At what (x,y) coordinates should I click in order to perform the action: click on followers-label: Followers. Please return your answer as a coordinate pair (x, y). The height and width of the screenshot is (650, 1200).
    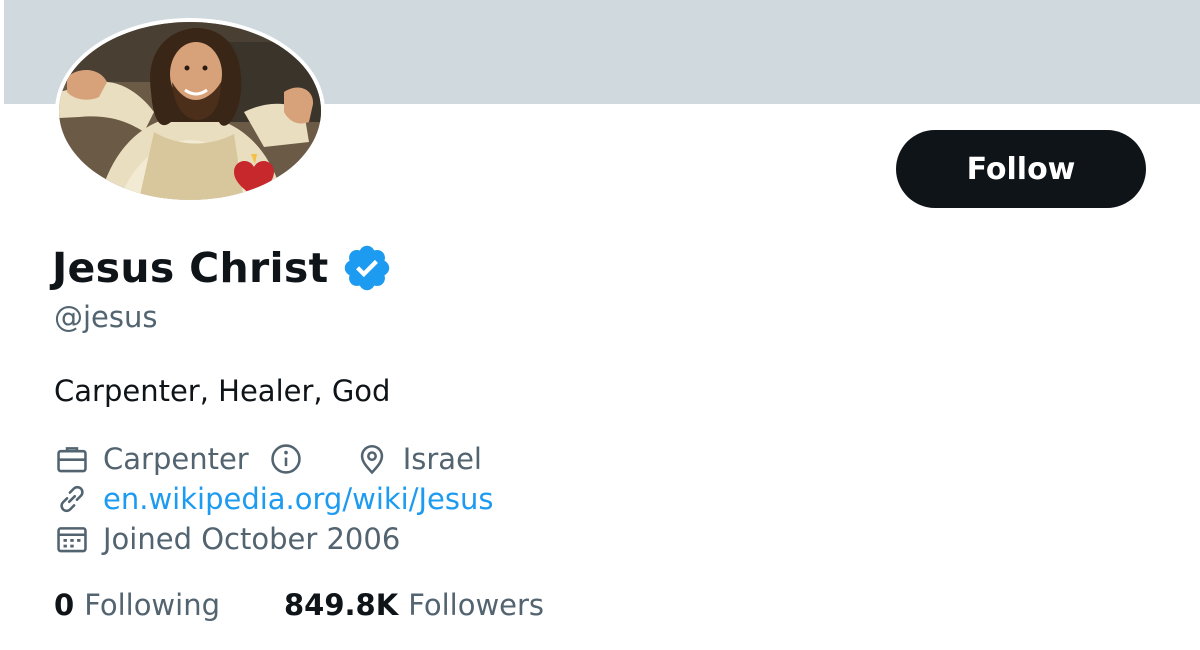
    Looking at the image, I should click on (476, 605).